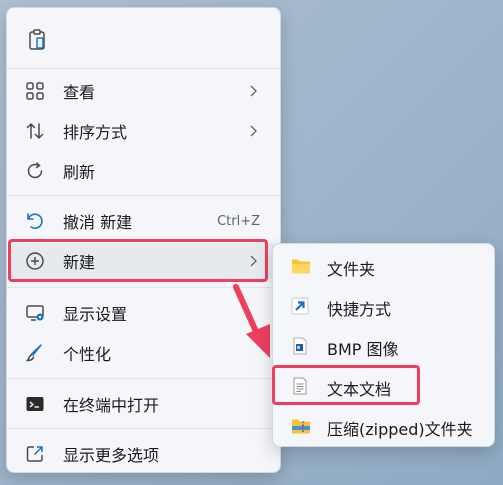 The width and height of the screenshot is (503, 485). What do you see at coordinates (238, 221) in the screenshot?
I see `shortcut-label: Ctrl+Z` at bounding box center [238, 221].